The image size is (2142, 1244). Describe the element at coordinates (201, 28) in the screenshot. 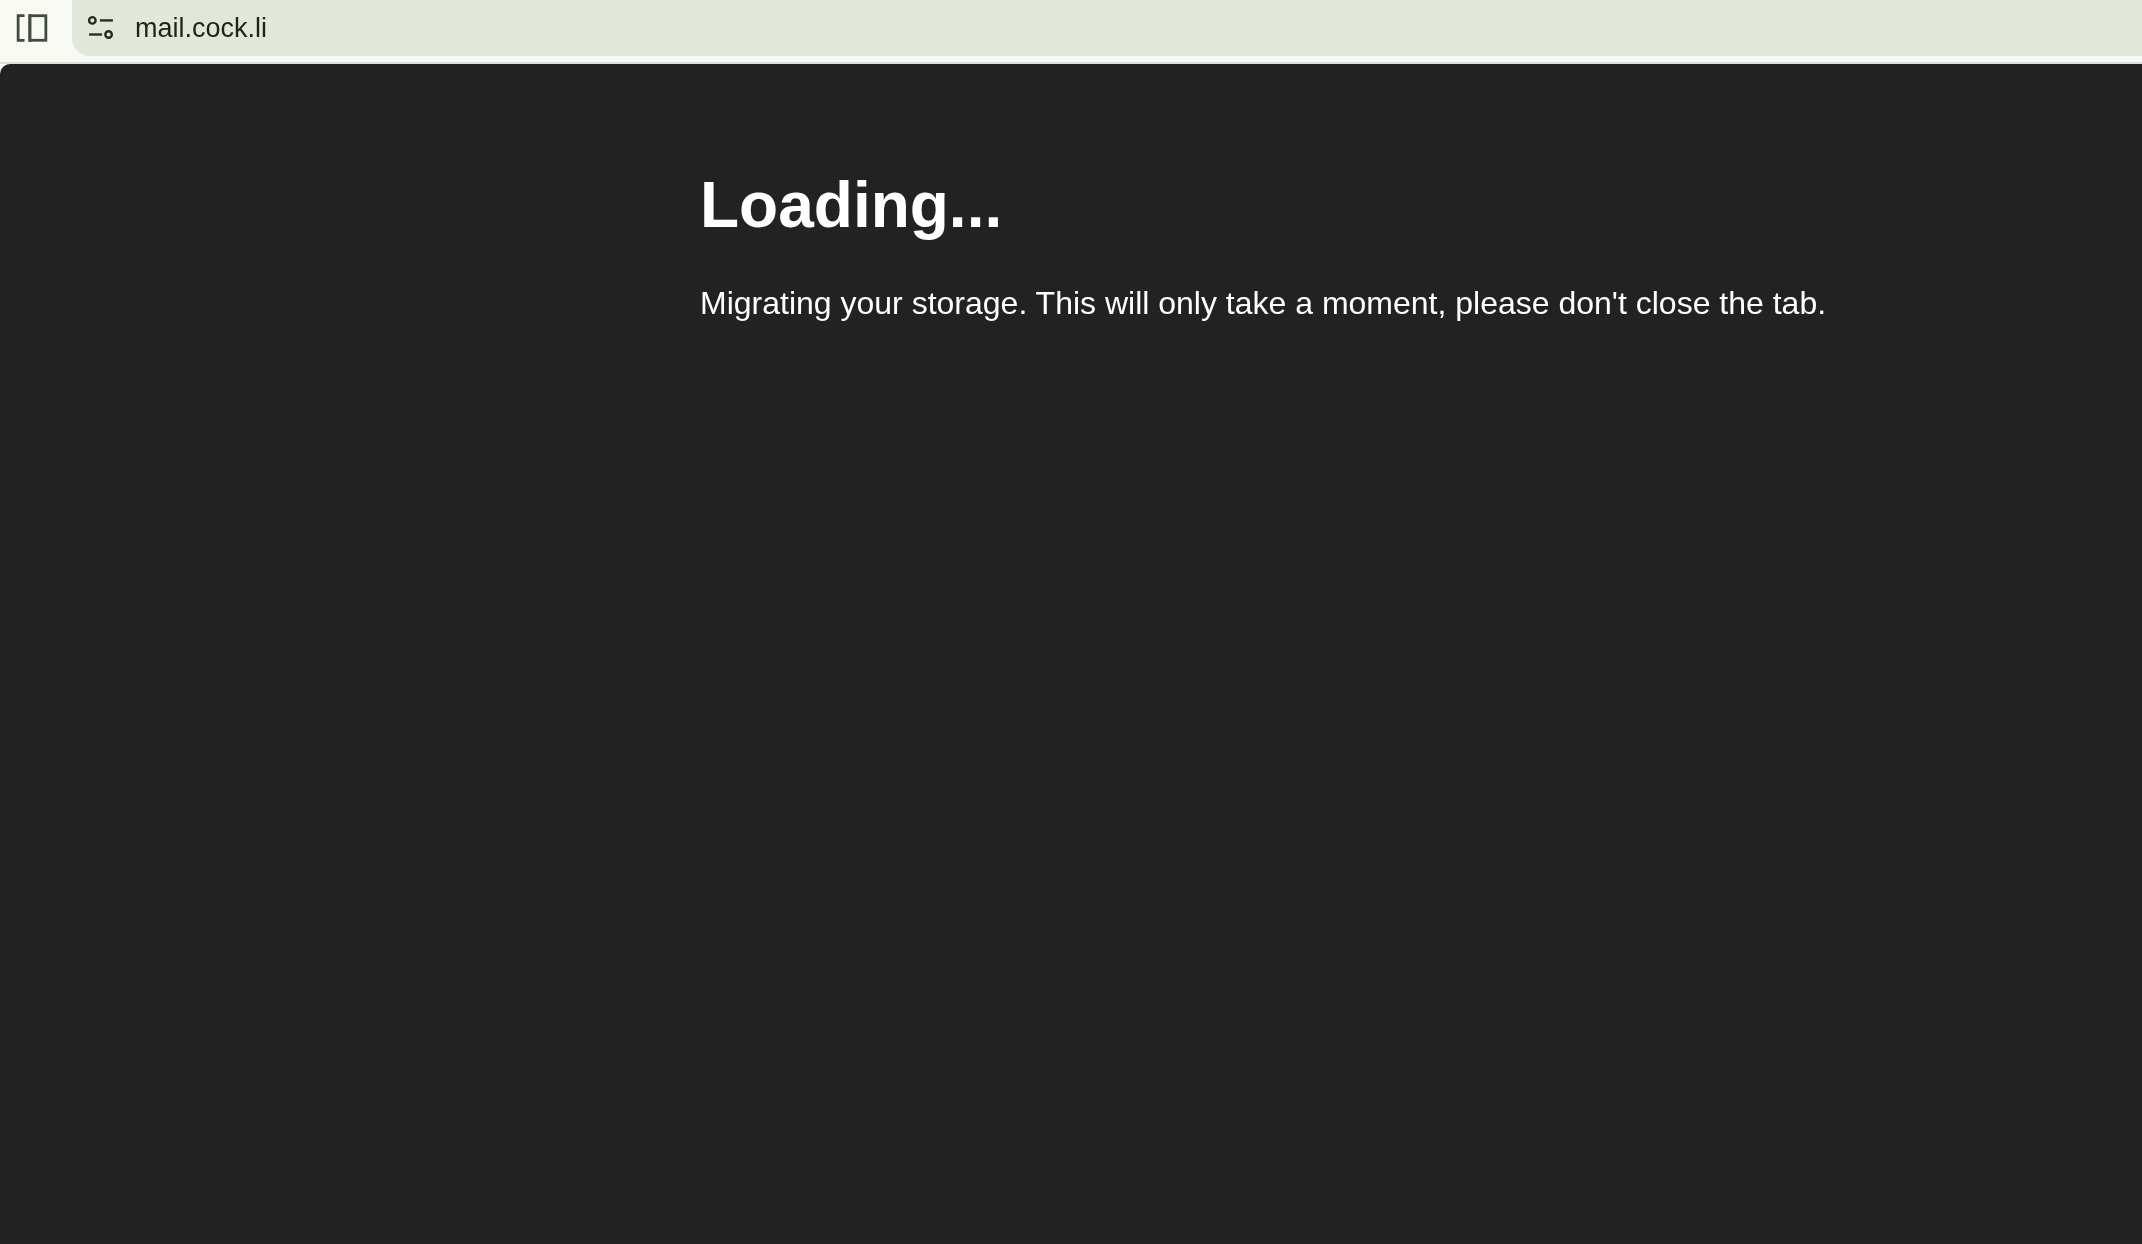

I see `url-text: mail.cock.li` at that location.